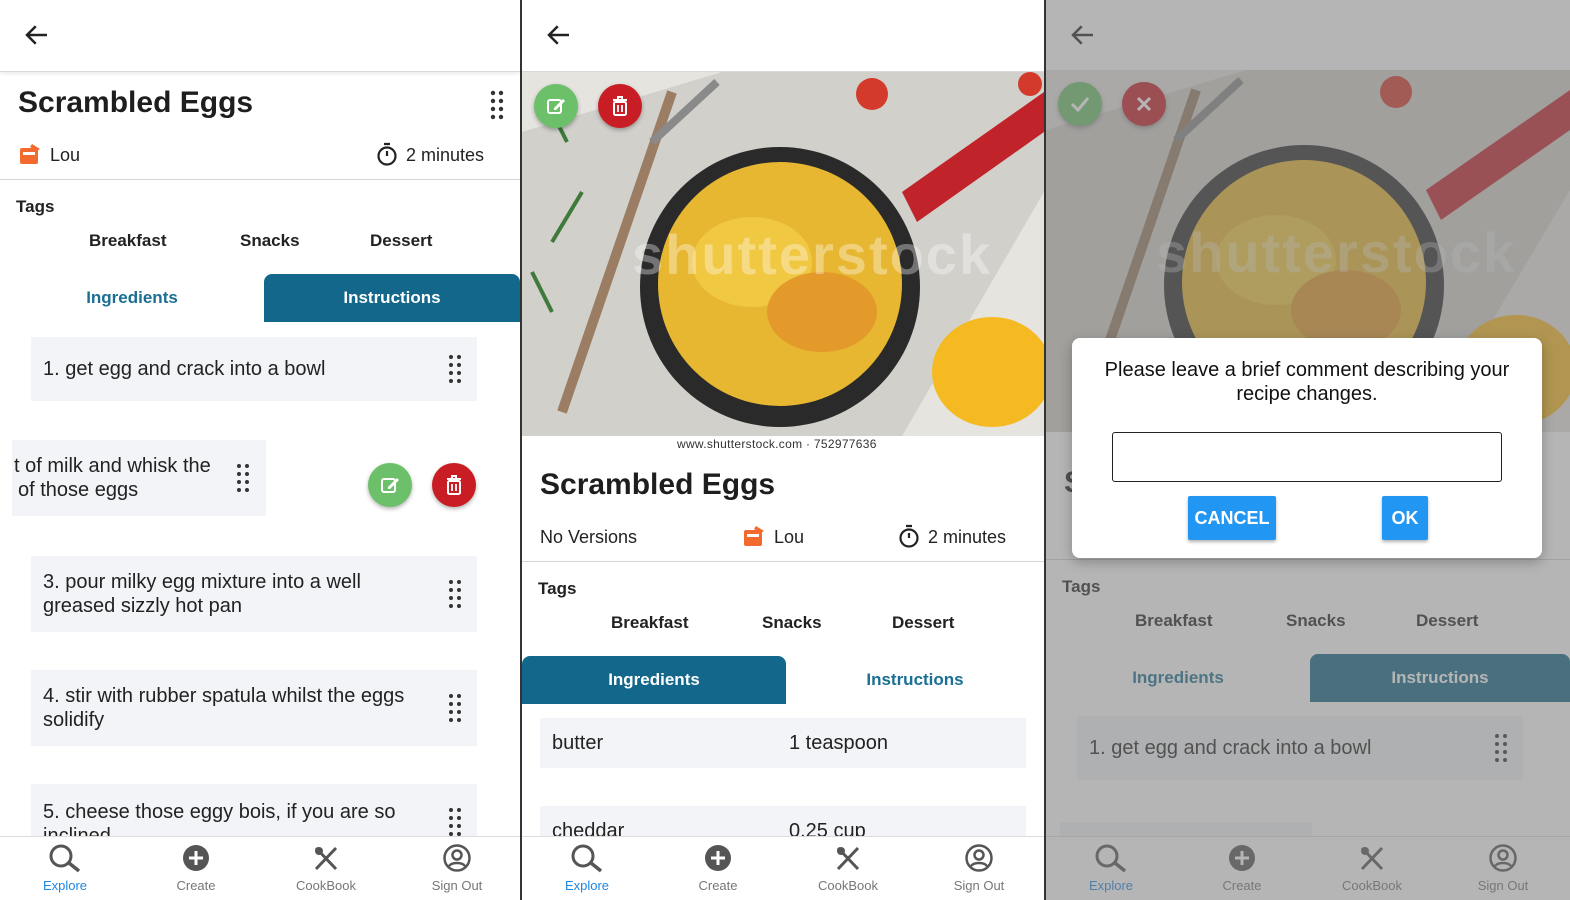 This screenshot has width=1570, height=900. Describe the element at coordinates (838, 743) in the screenshot. I see `ingredient-amount: 1 teaspoon` at that location.